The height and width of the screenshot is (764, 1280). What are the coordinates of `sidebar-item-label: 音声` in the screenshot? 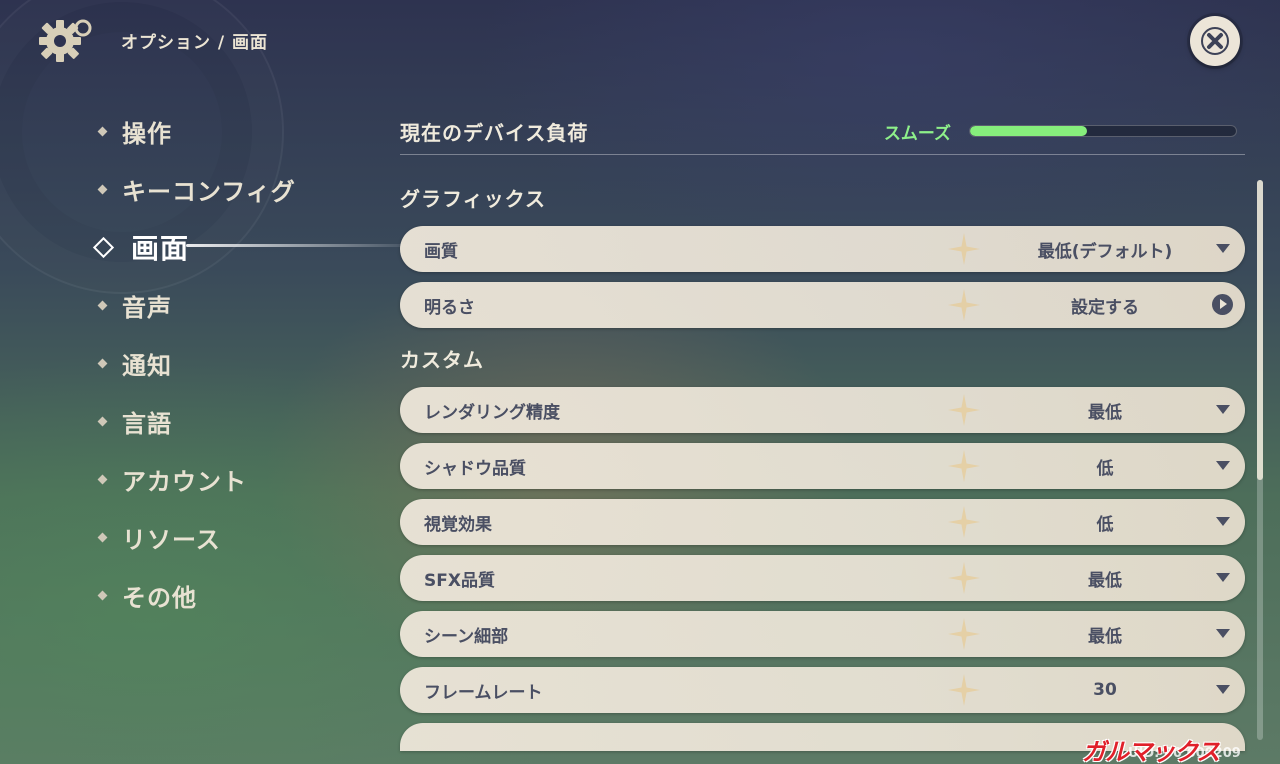 It's located at (147, 307).